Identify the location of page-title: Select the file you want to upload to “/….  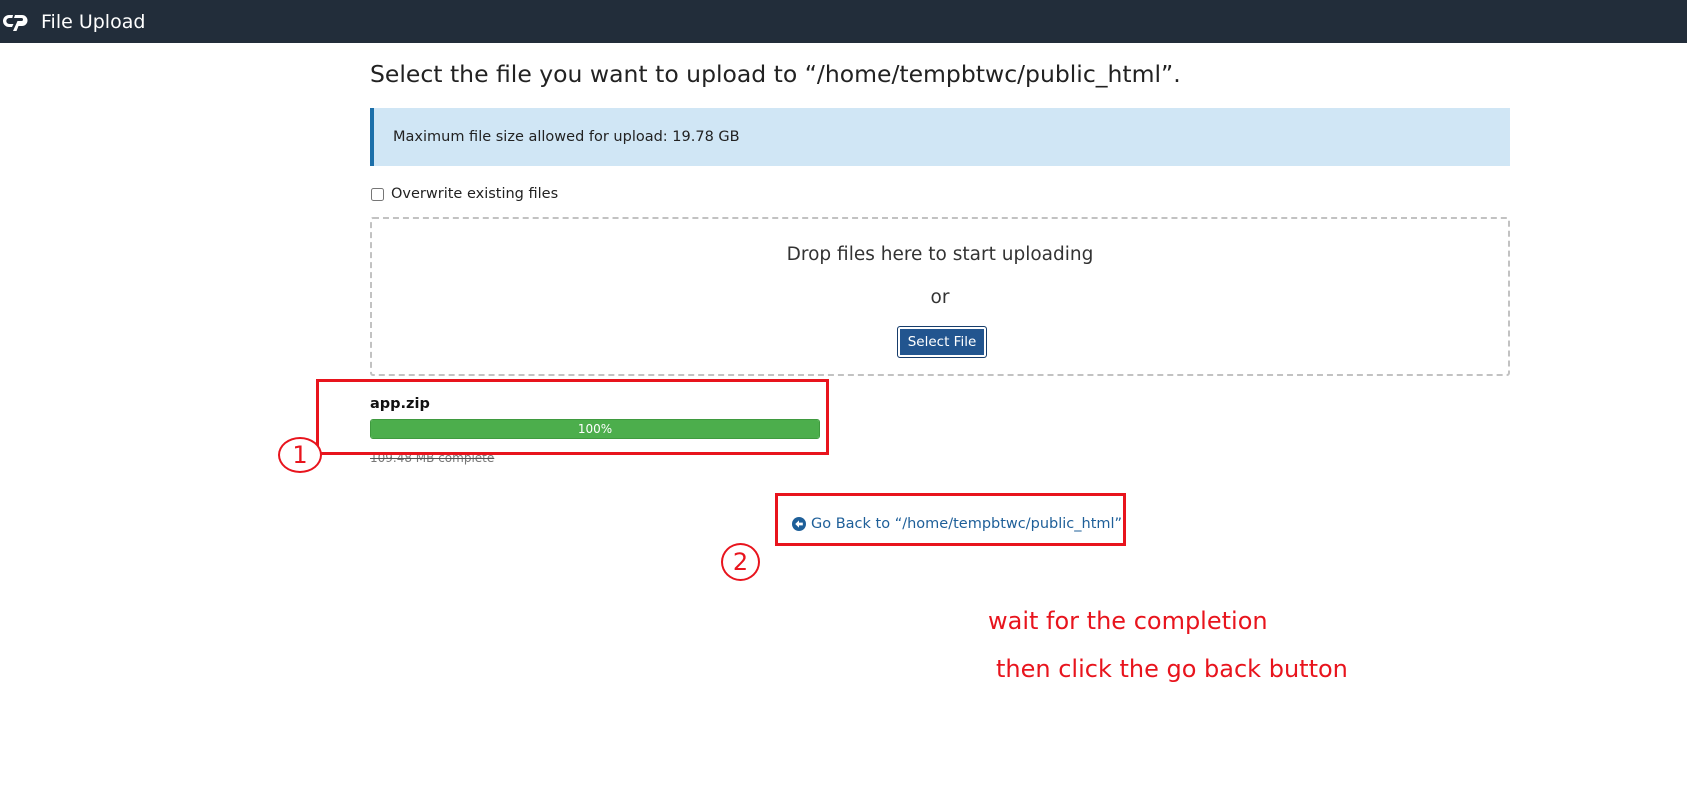
(775, 74).